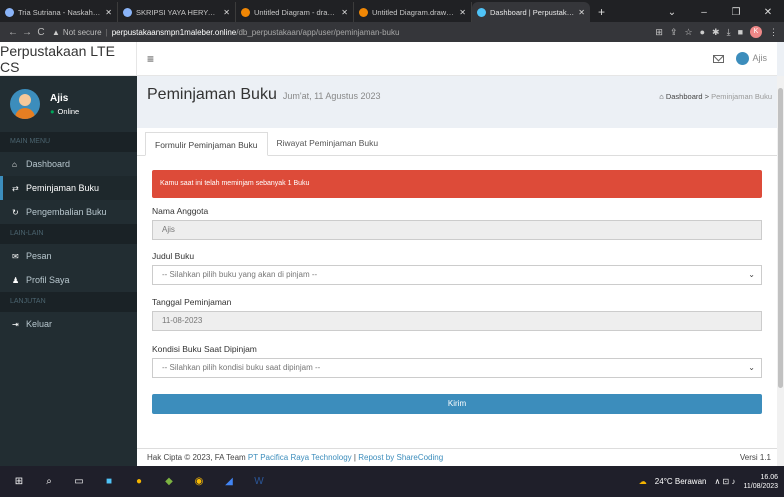 The image size is (784, 497). What do you see at coordinates (68, 256) in the screenshot?
I see `sidebar-item-pesan: ✉ Pesan` at bounding box center [68, 256].